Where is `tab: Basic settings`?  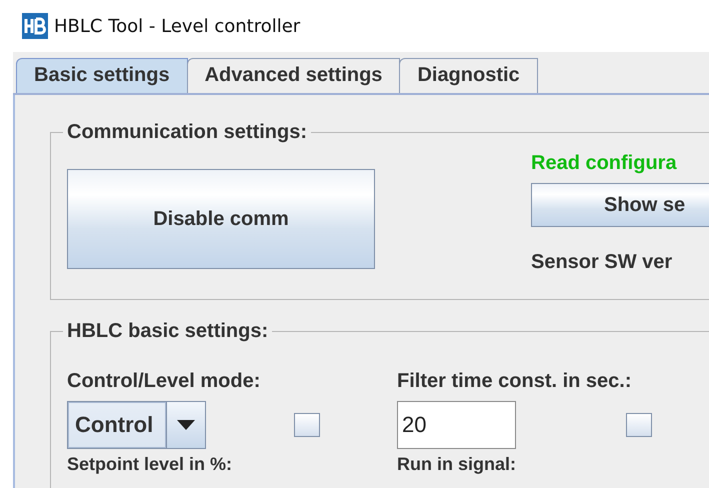 tab: Basic settings is located at coordinates (102, 75).